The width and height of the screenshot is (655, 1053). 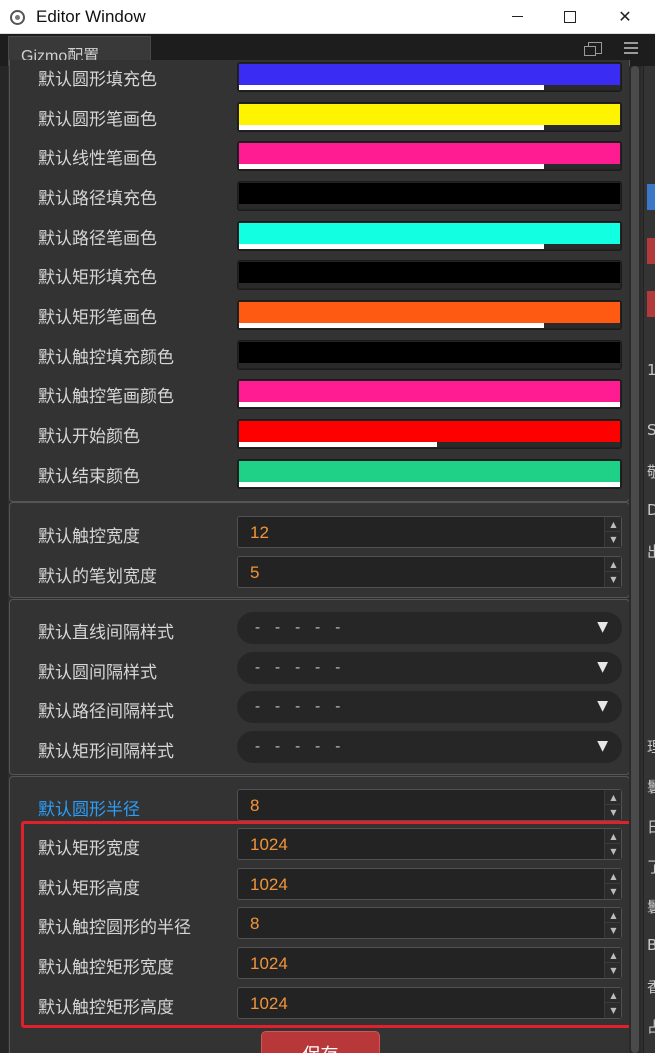 I want to click on save-button: 保存, so click(x=320, y=1042).